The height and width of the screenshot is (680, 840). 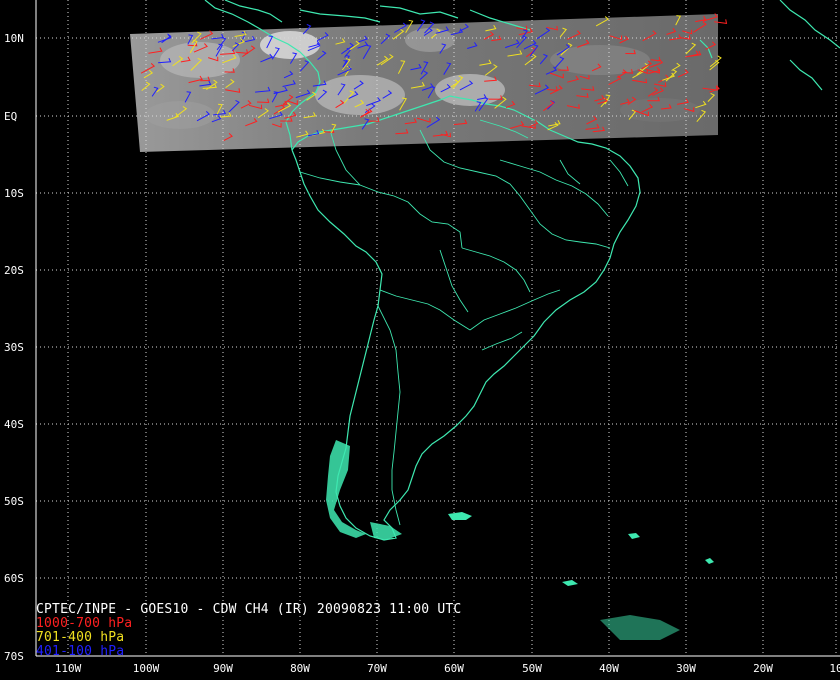 What do you see at coordinates (14, 193) in the screenshot?
I see `latitude-label: 10S` at bounding box center [14, 193].